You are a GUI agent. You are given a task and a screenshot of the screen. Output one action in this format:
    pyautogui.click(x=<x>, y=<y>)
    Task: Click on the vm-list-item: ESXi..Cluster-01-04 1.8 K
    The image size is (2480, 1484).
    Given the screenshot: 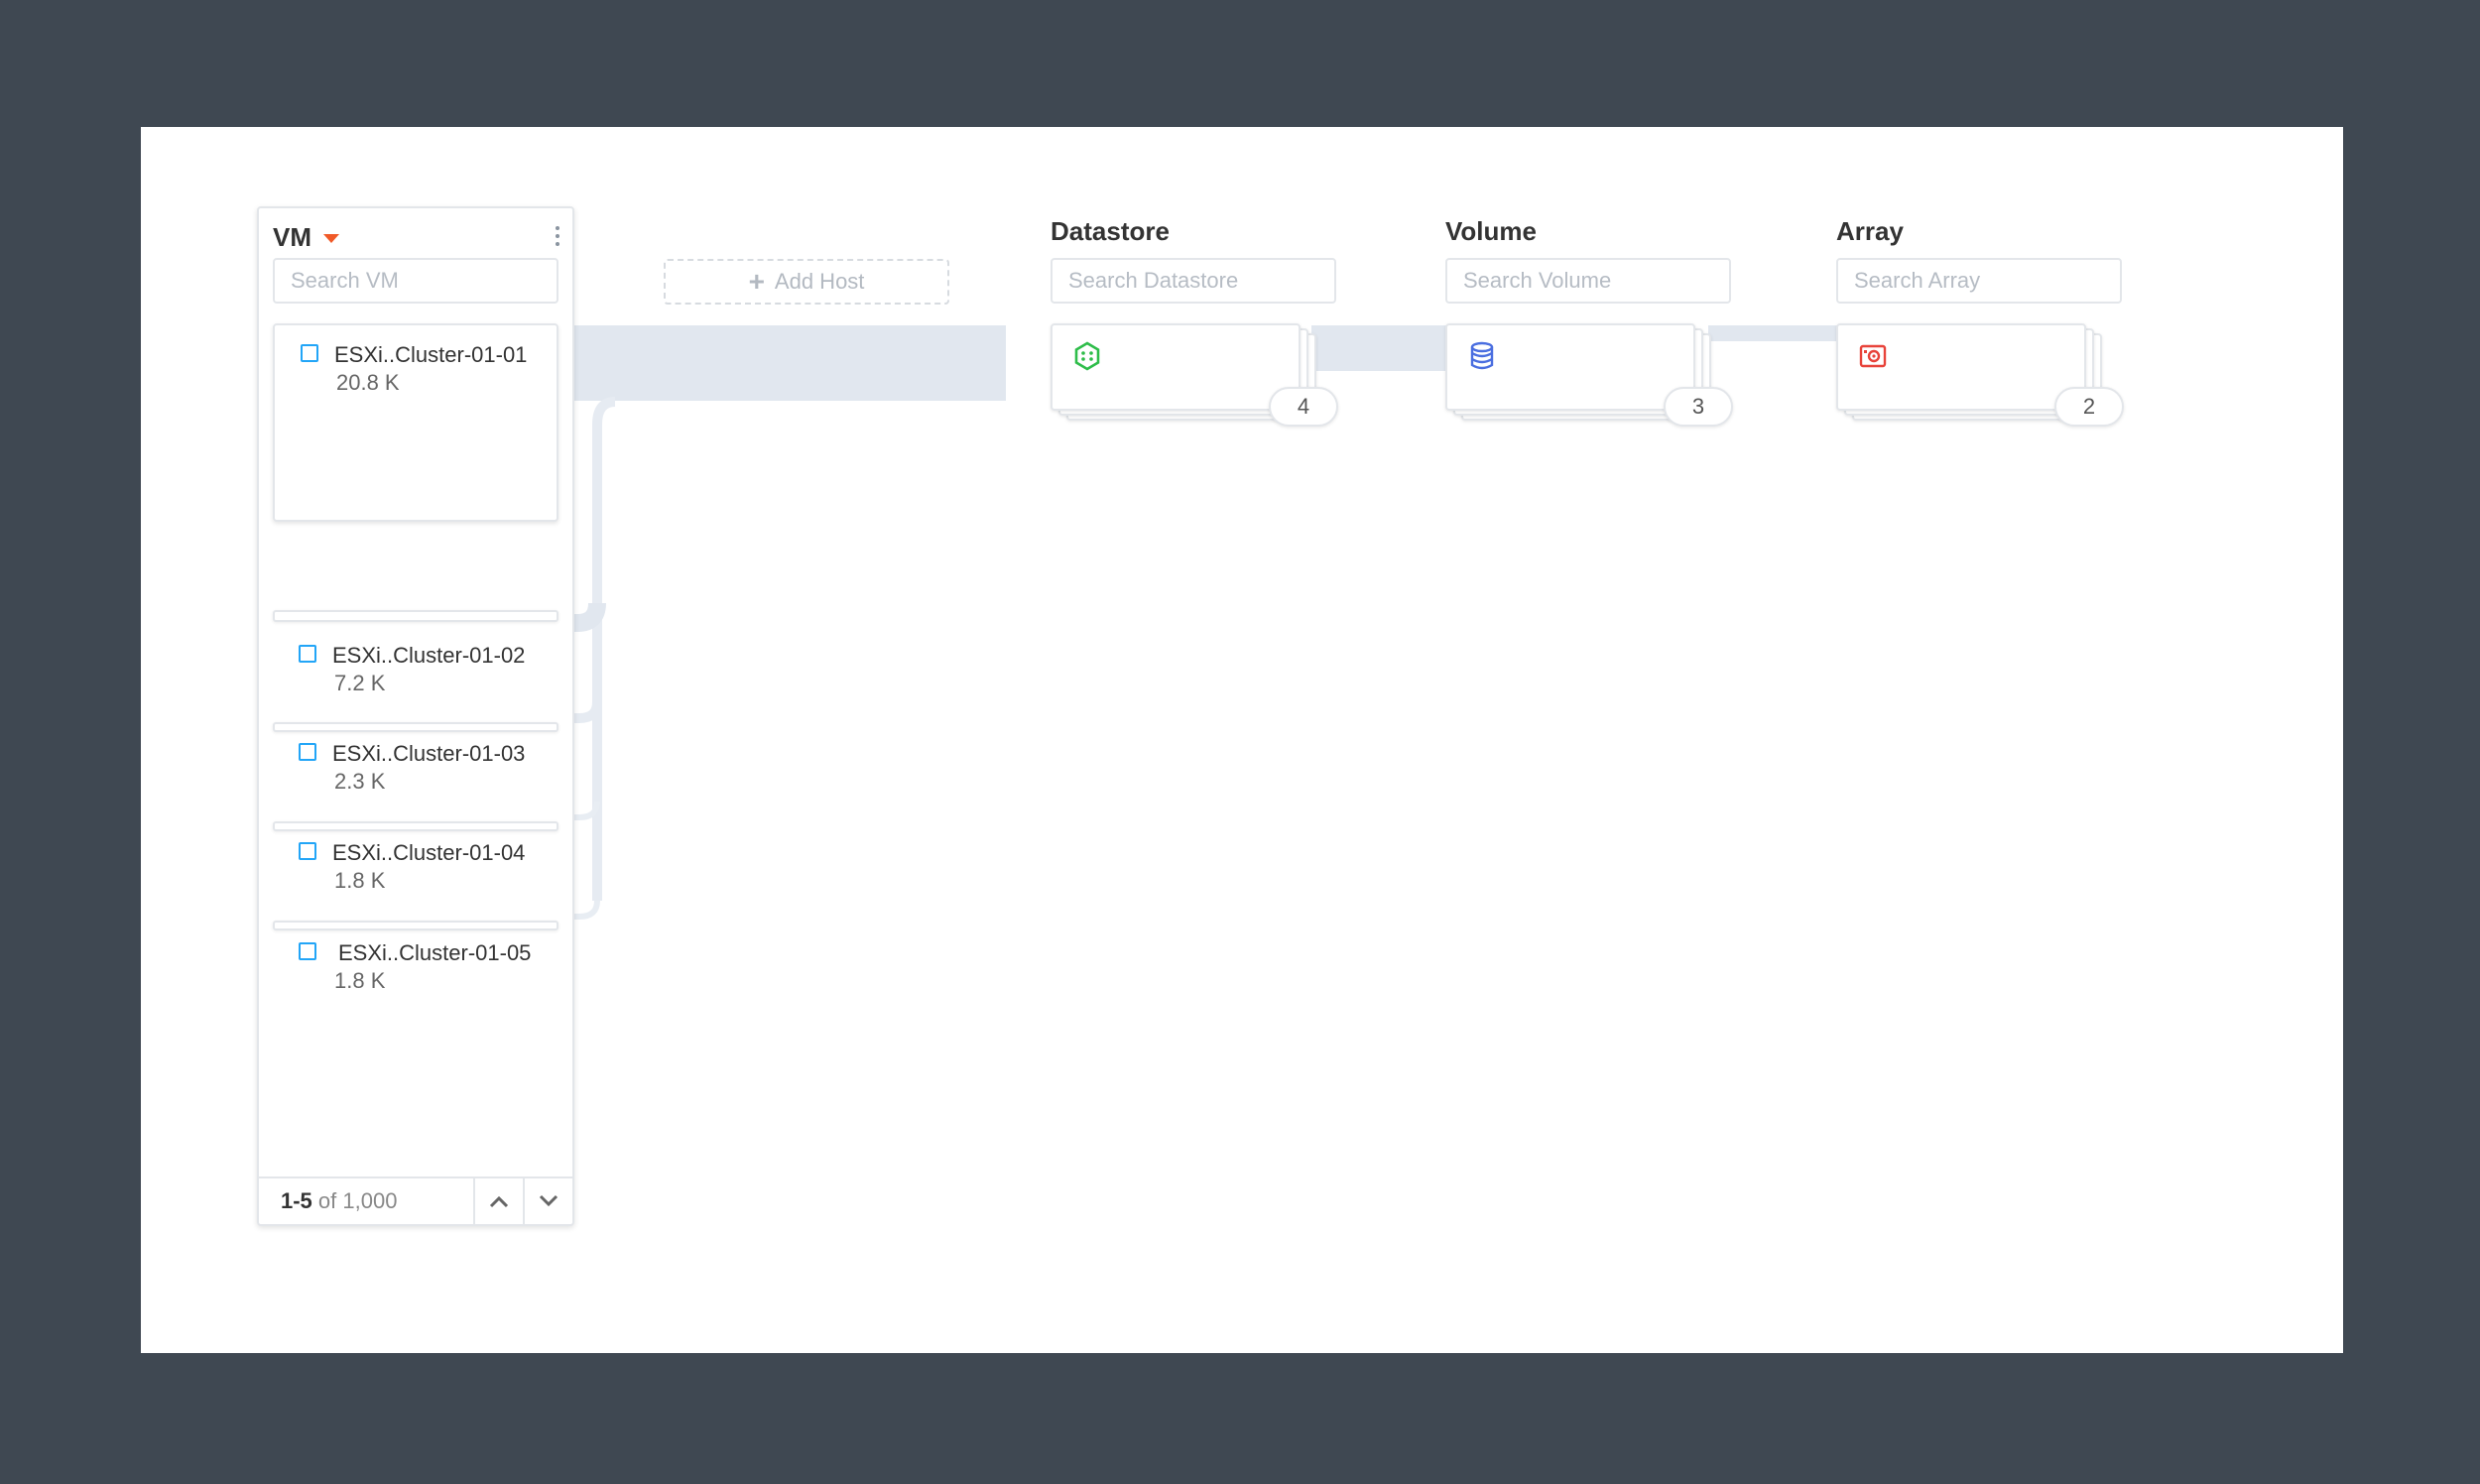 What is the action you would take?
    pyautogui.click(x=412, y=867)
    